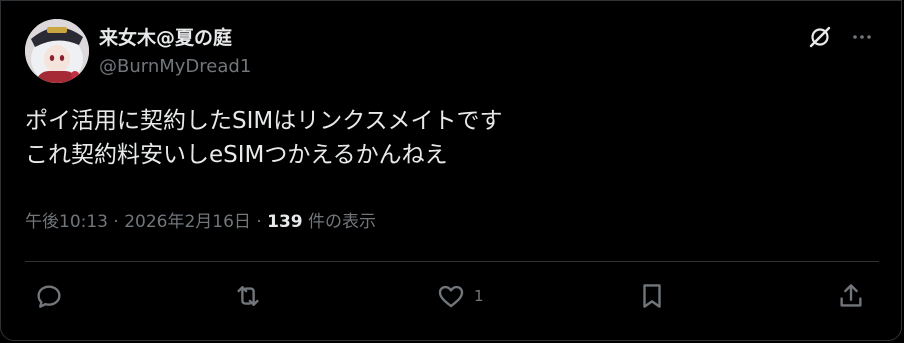  What do you see at coordinates (452, 261) in the screenshot?
I see `divider` at bounding box center [452, 261].